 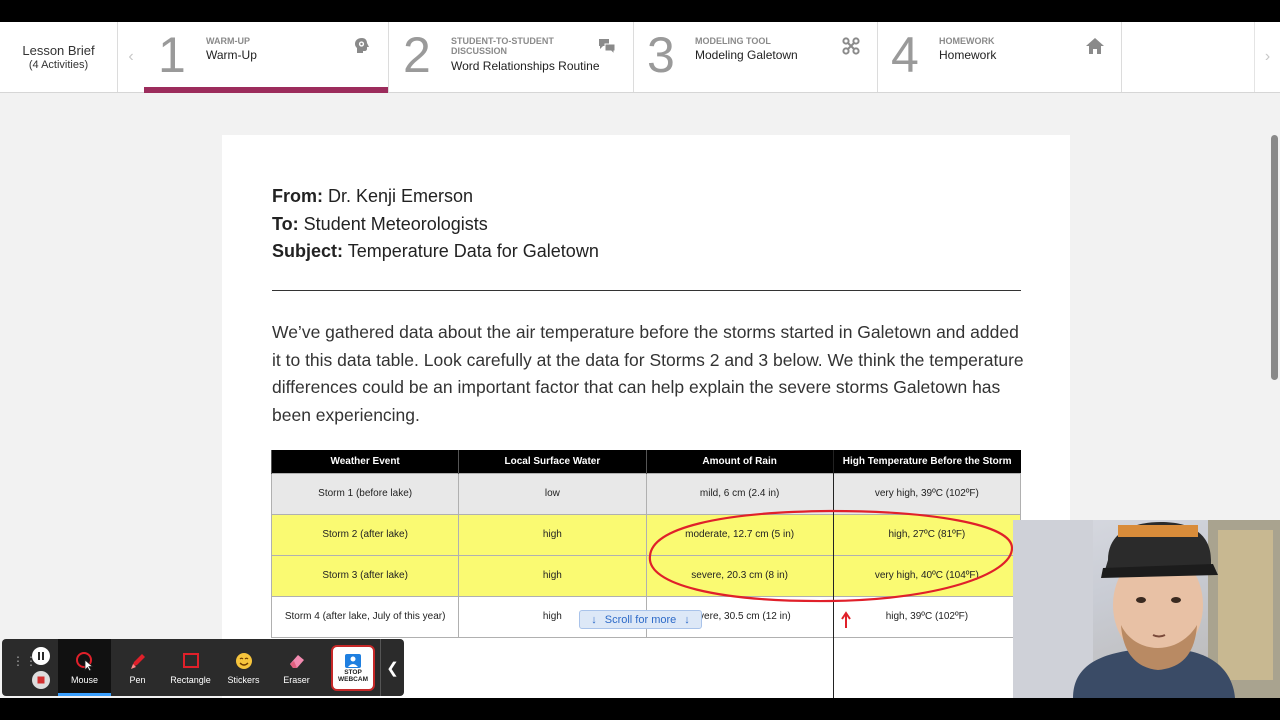 I want to click on stop-webcam-button: STOP WEBCAM, so click(x=353, y=668).